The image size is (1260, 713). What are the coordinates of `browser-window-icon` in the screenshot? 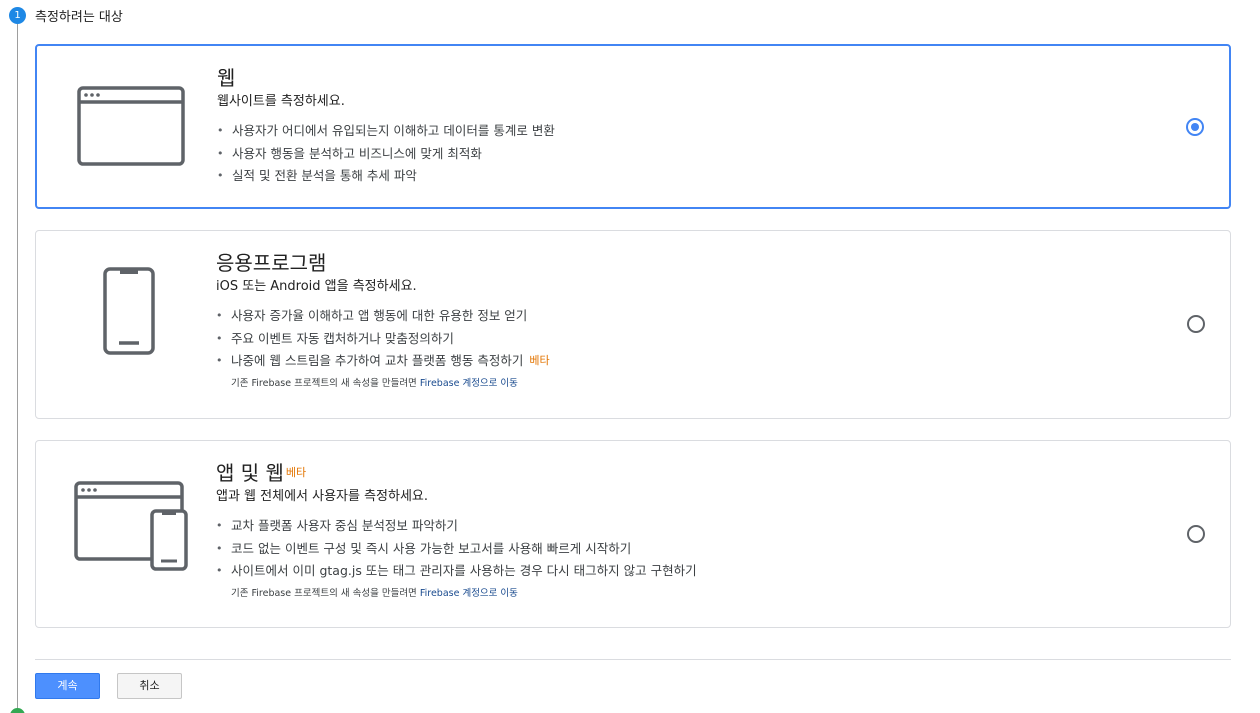 It's located at (131, 128).